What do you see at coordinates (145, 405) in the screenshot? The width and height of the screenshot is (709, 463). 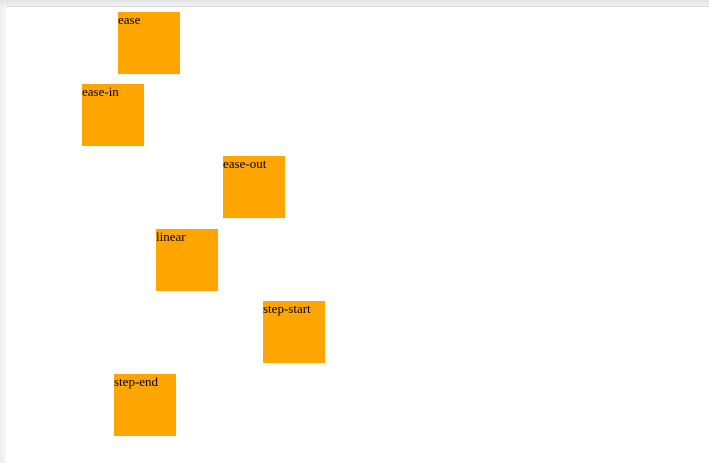 I see `step-end-box: step-end` at bounding box center [145, 405].